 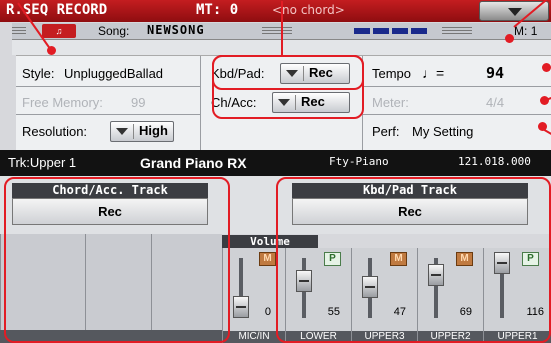 What do you see at coordinates (495, 73) in the screenshot?
I see `tempo-value: 94` at bounding box center [495, 73].